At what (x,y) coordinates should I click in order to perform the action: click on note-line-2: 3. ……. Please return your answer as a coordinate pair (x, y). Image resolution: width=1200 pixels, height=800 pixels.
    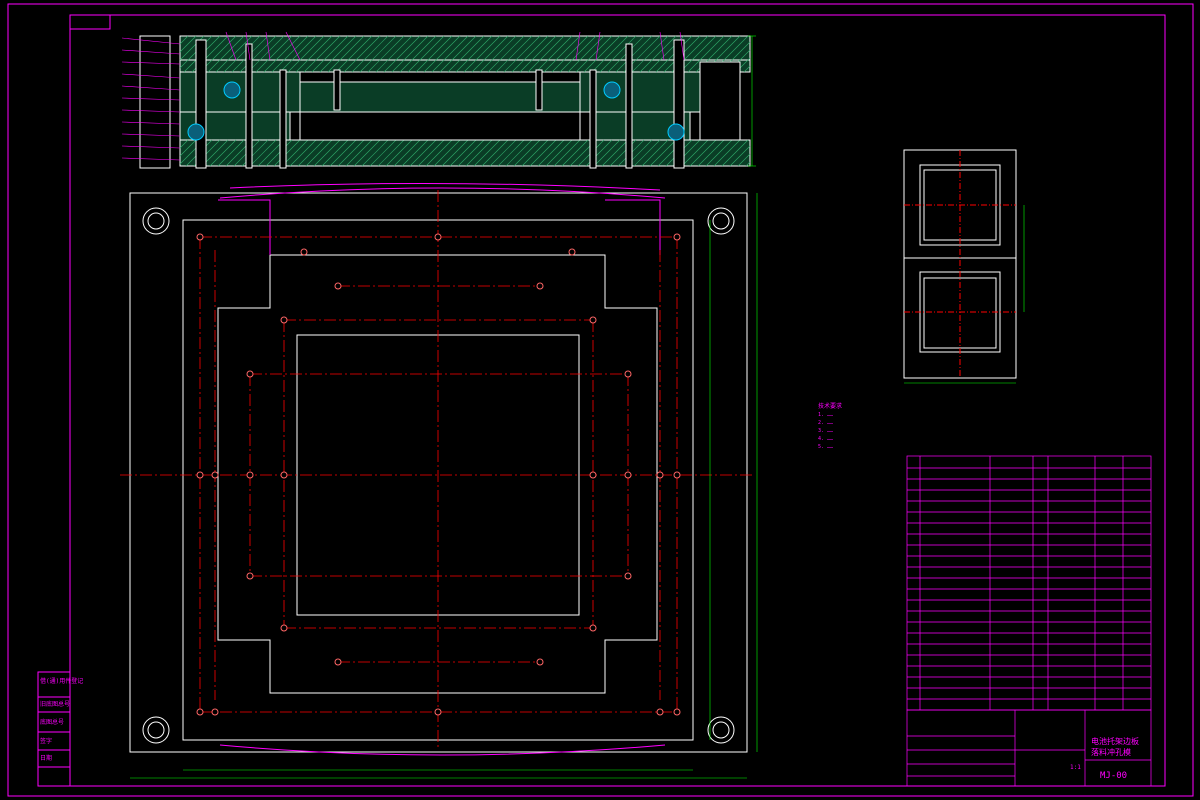
    Looking at the image, I should click on (825, 431).